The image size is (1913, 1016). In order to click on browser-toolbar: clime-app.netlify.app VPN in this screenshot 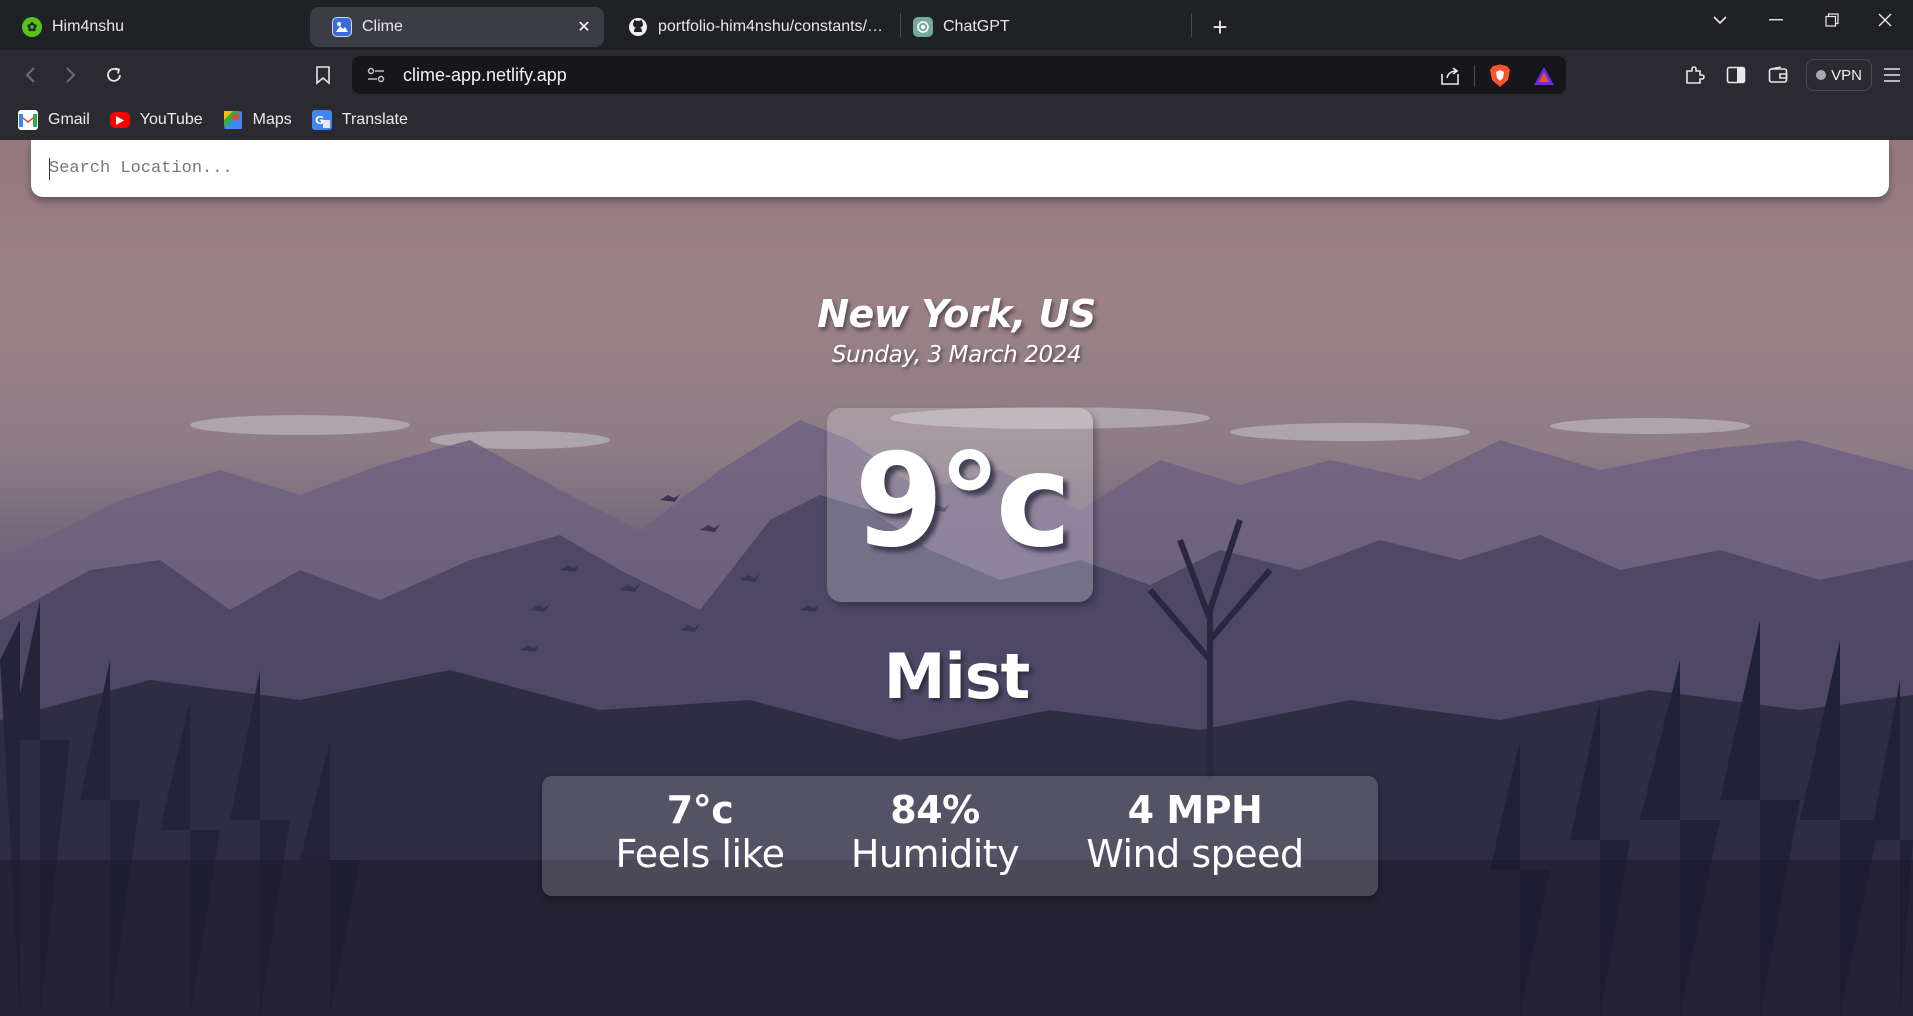, I will do `click(956, 75)`.